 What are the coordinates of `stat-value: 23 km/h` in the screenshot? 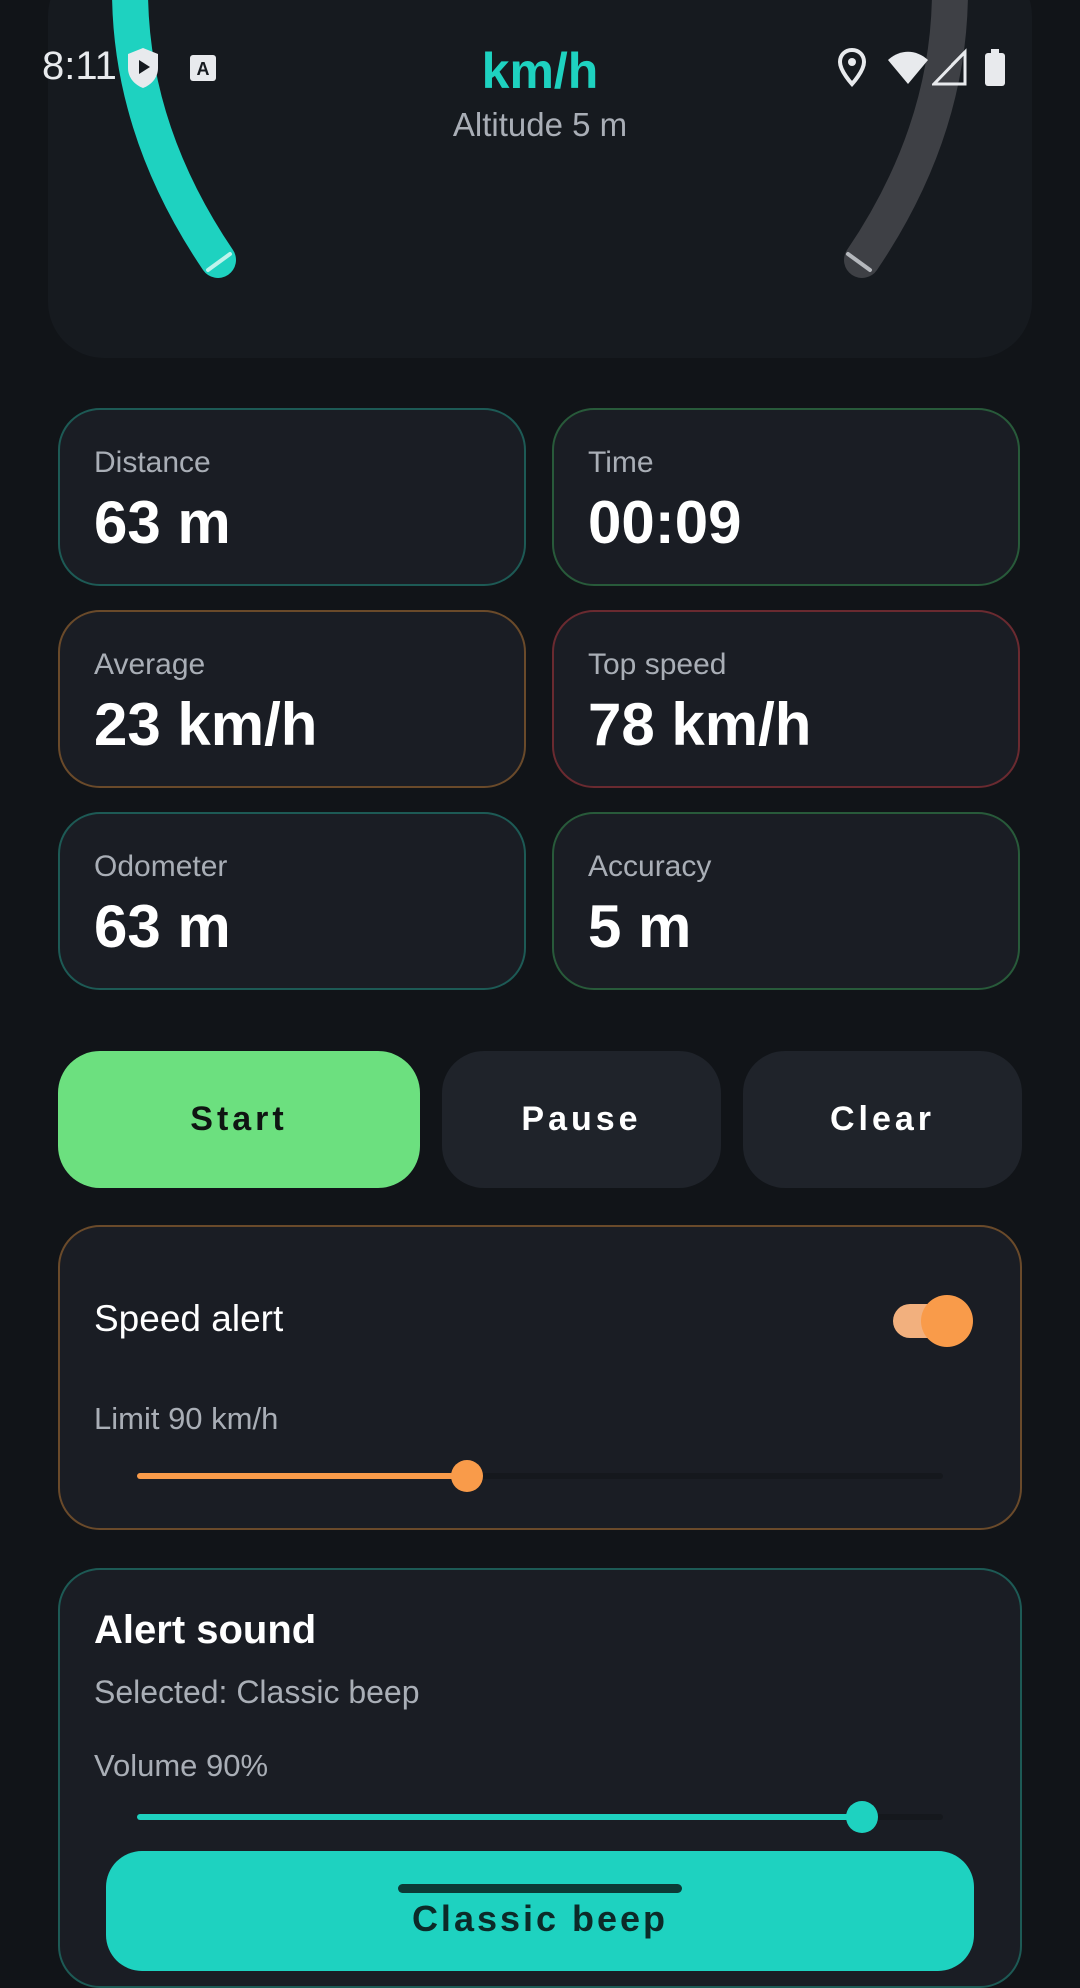 It's located at (206, 724).